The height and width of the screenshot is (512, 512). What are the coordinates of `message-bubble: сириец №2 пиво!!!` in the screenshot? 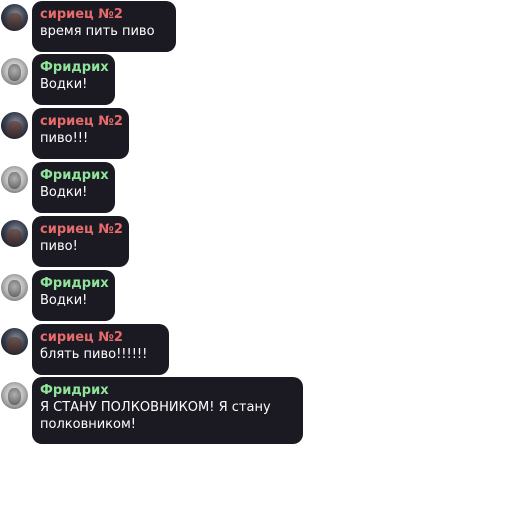 It's located at (80, 133).